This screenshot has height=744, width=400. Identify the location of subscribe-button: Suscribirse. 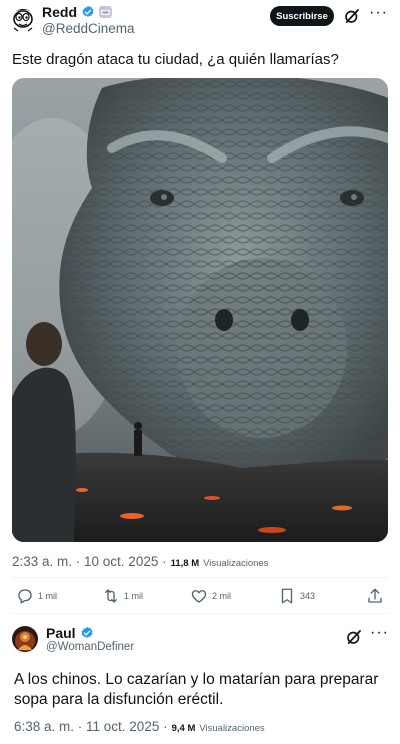
(302, 16).